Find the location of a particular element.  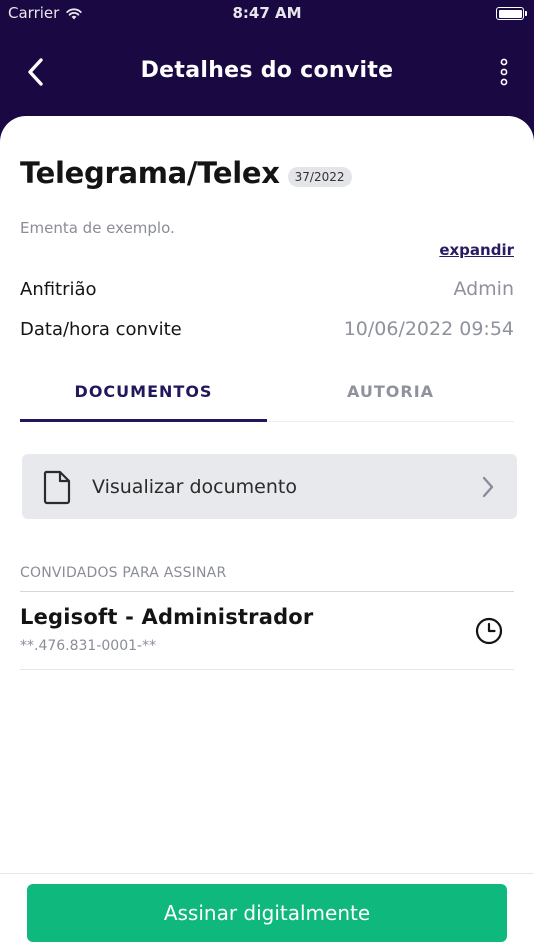

expand-link: expandir is located at coordinates (476, 250).